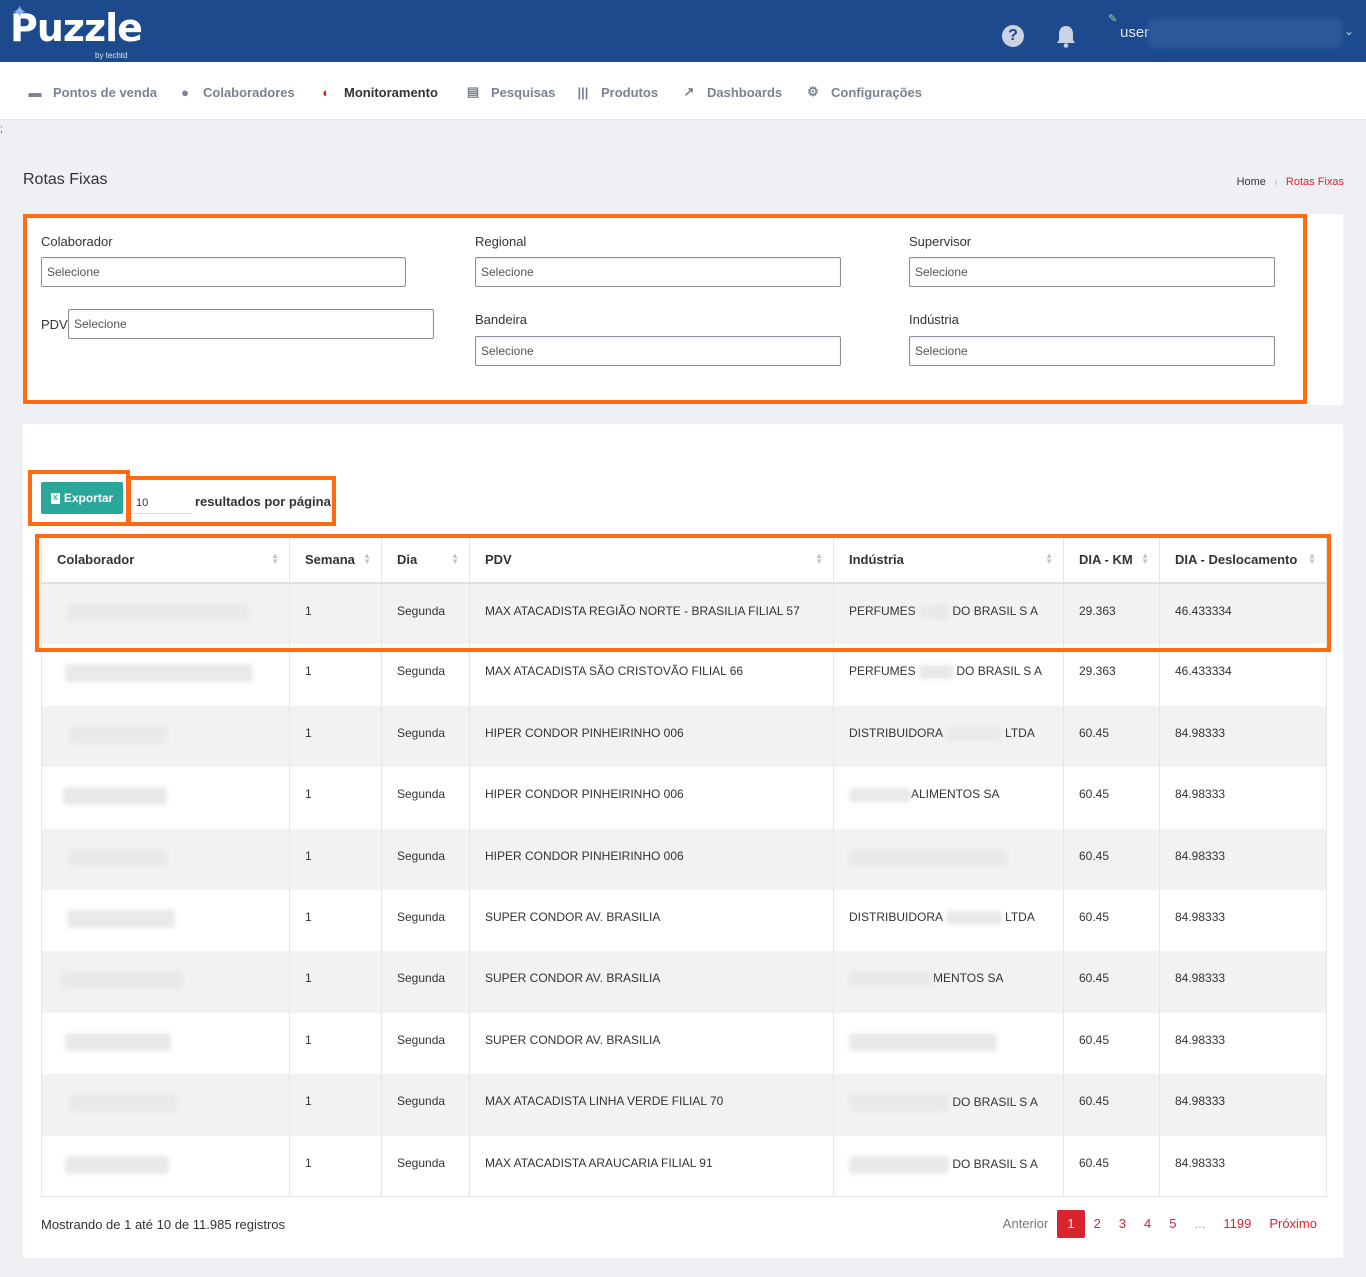  Describe the element at coordinates (105, 92) in the screenshot. I see `nav-label: Pontos de venda` at that location.